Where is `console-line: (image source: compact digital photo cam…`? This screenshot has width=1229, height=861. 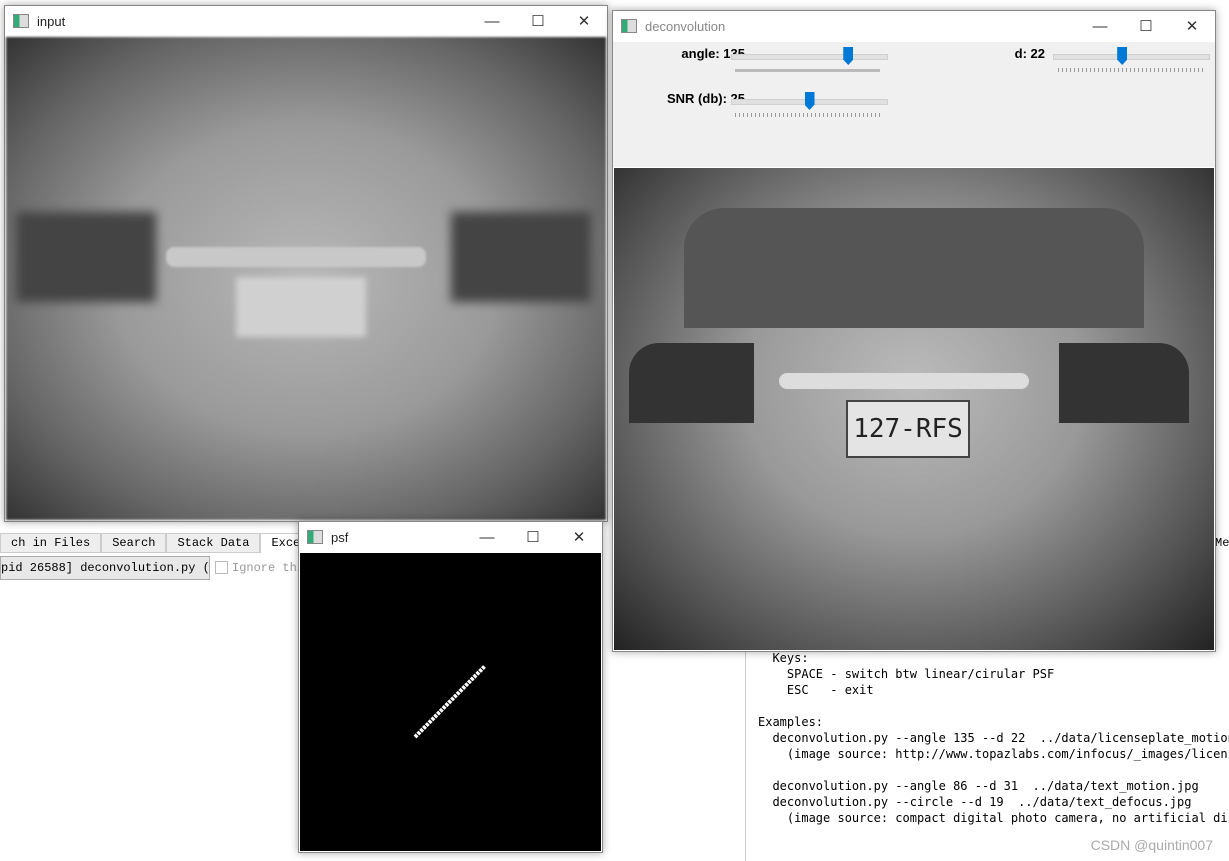 console-line: (image source: compact digital photo cam… is located at coordinates (1007, 818).